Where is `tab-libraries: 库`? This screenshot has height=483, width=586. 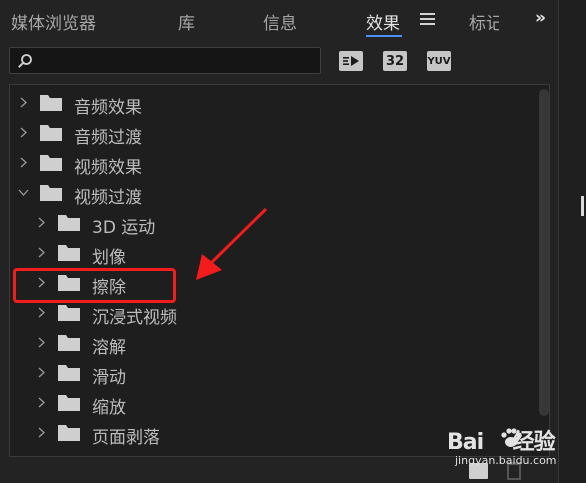 tab-libraries: 库 is located at coordinates (186, 21).